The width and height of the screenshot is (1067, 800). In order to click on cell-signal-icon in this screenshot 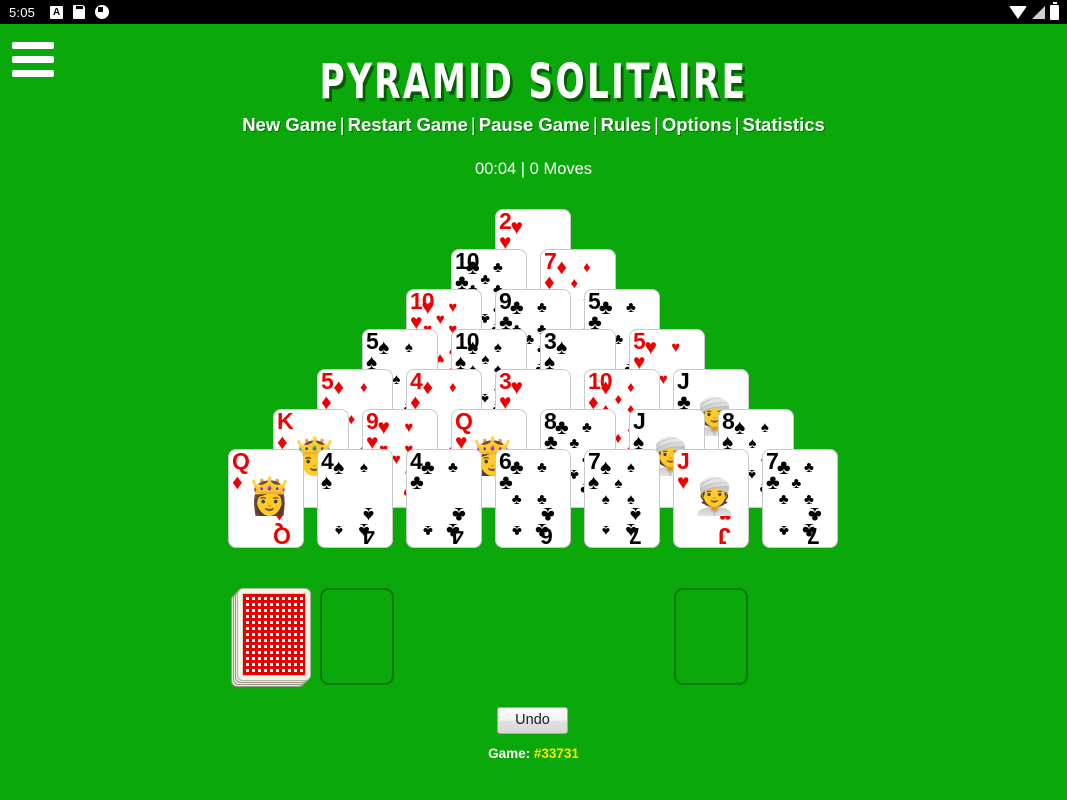, I will do `click(1038, 12)`.